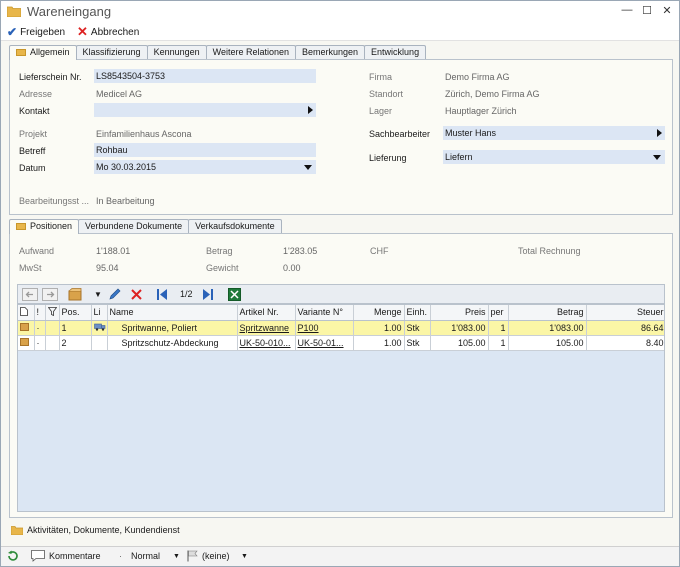 This screenshot has height=567, width=680. I want to click on col-header-priority: !, so click(40, 313).